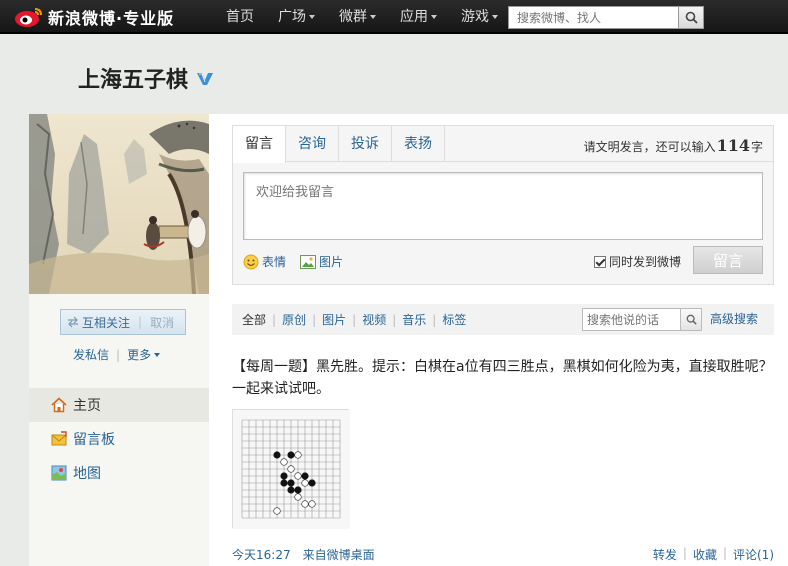 This screenshot has height=566, width=788. I want to click on image-button: 图片, so click(321, 261).